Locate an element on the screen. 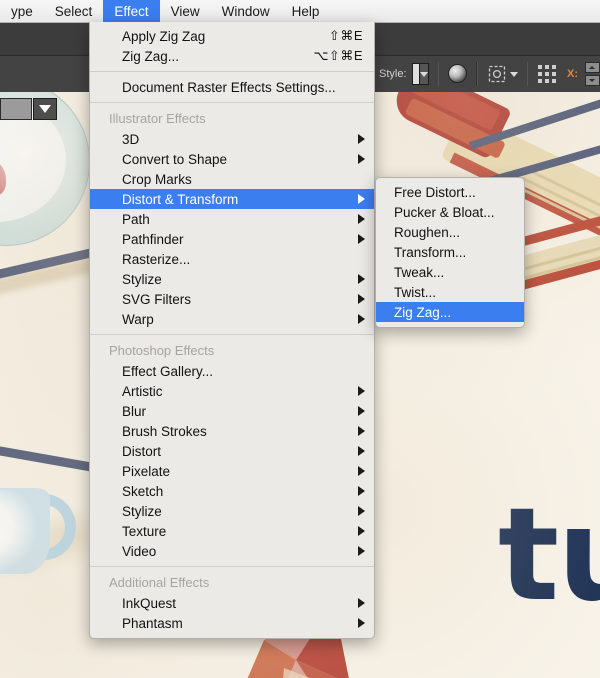 This screenshot has height=678, width=600. menu-item-distort: Distort is located at coordinates (232, 451).